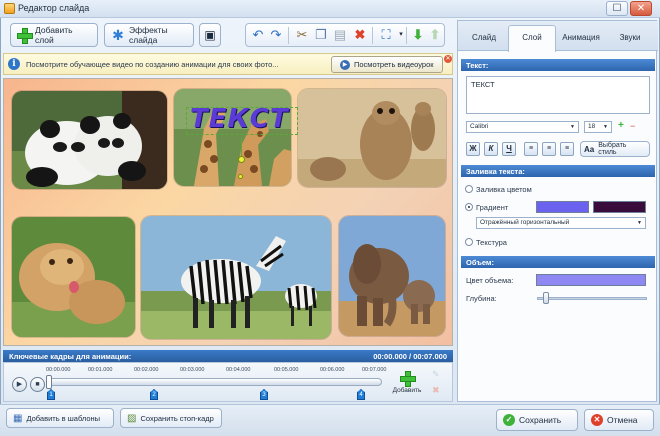  Describe the element at coordinates (387, 64) in the screenshot. I see `watch-video-button: ▶ Посмотреть видеоурок` at that location.